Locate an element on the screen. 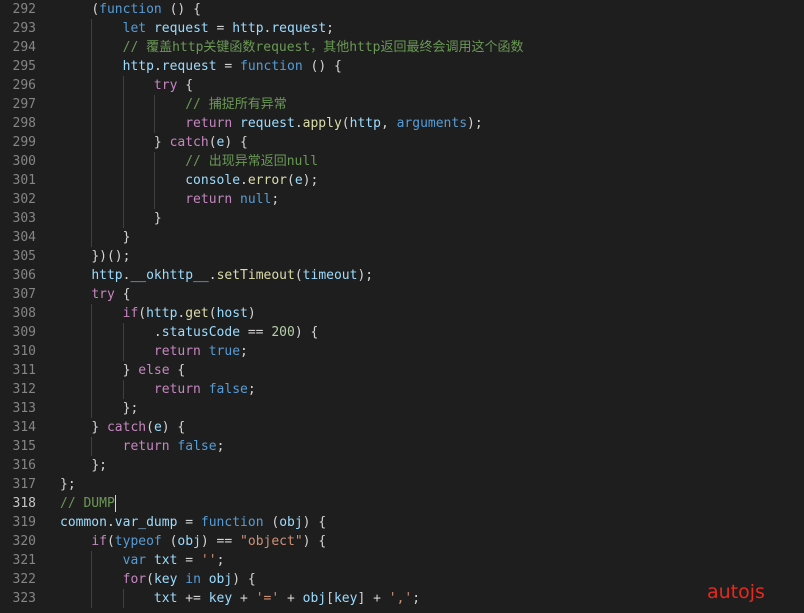 The image size is (804, 613). code-token: host is located at coordinates (232, 313).